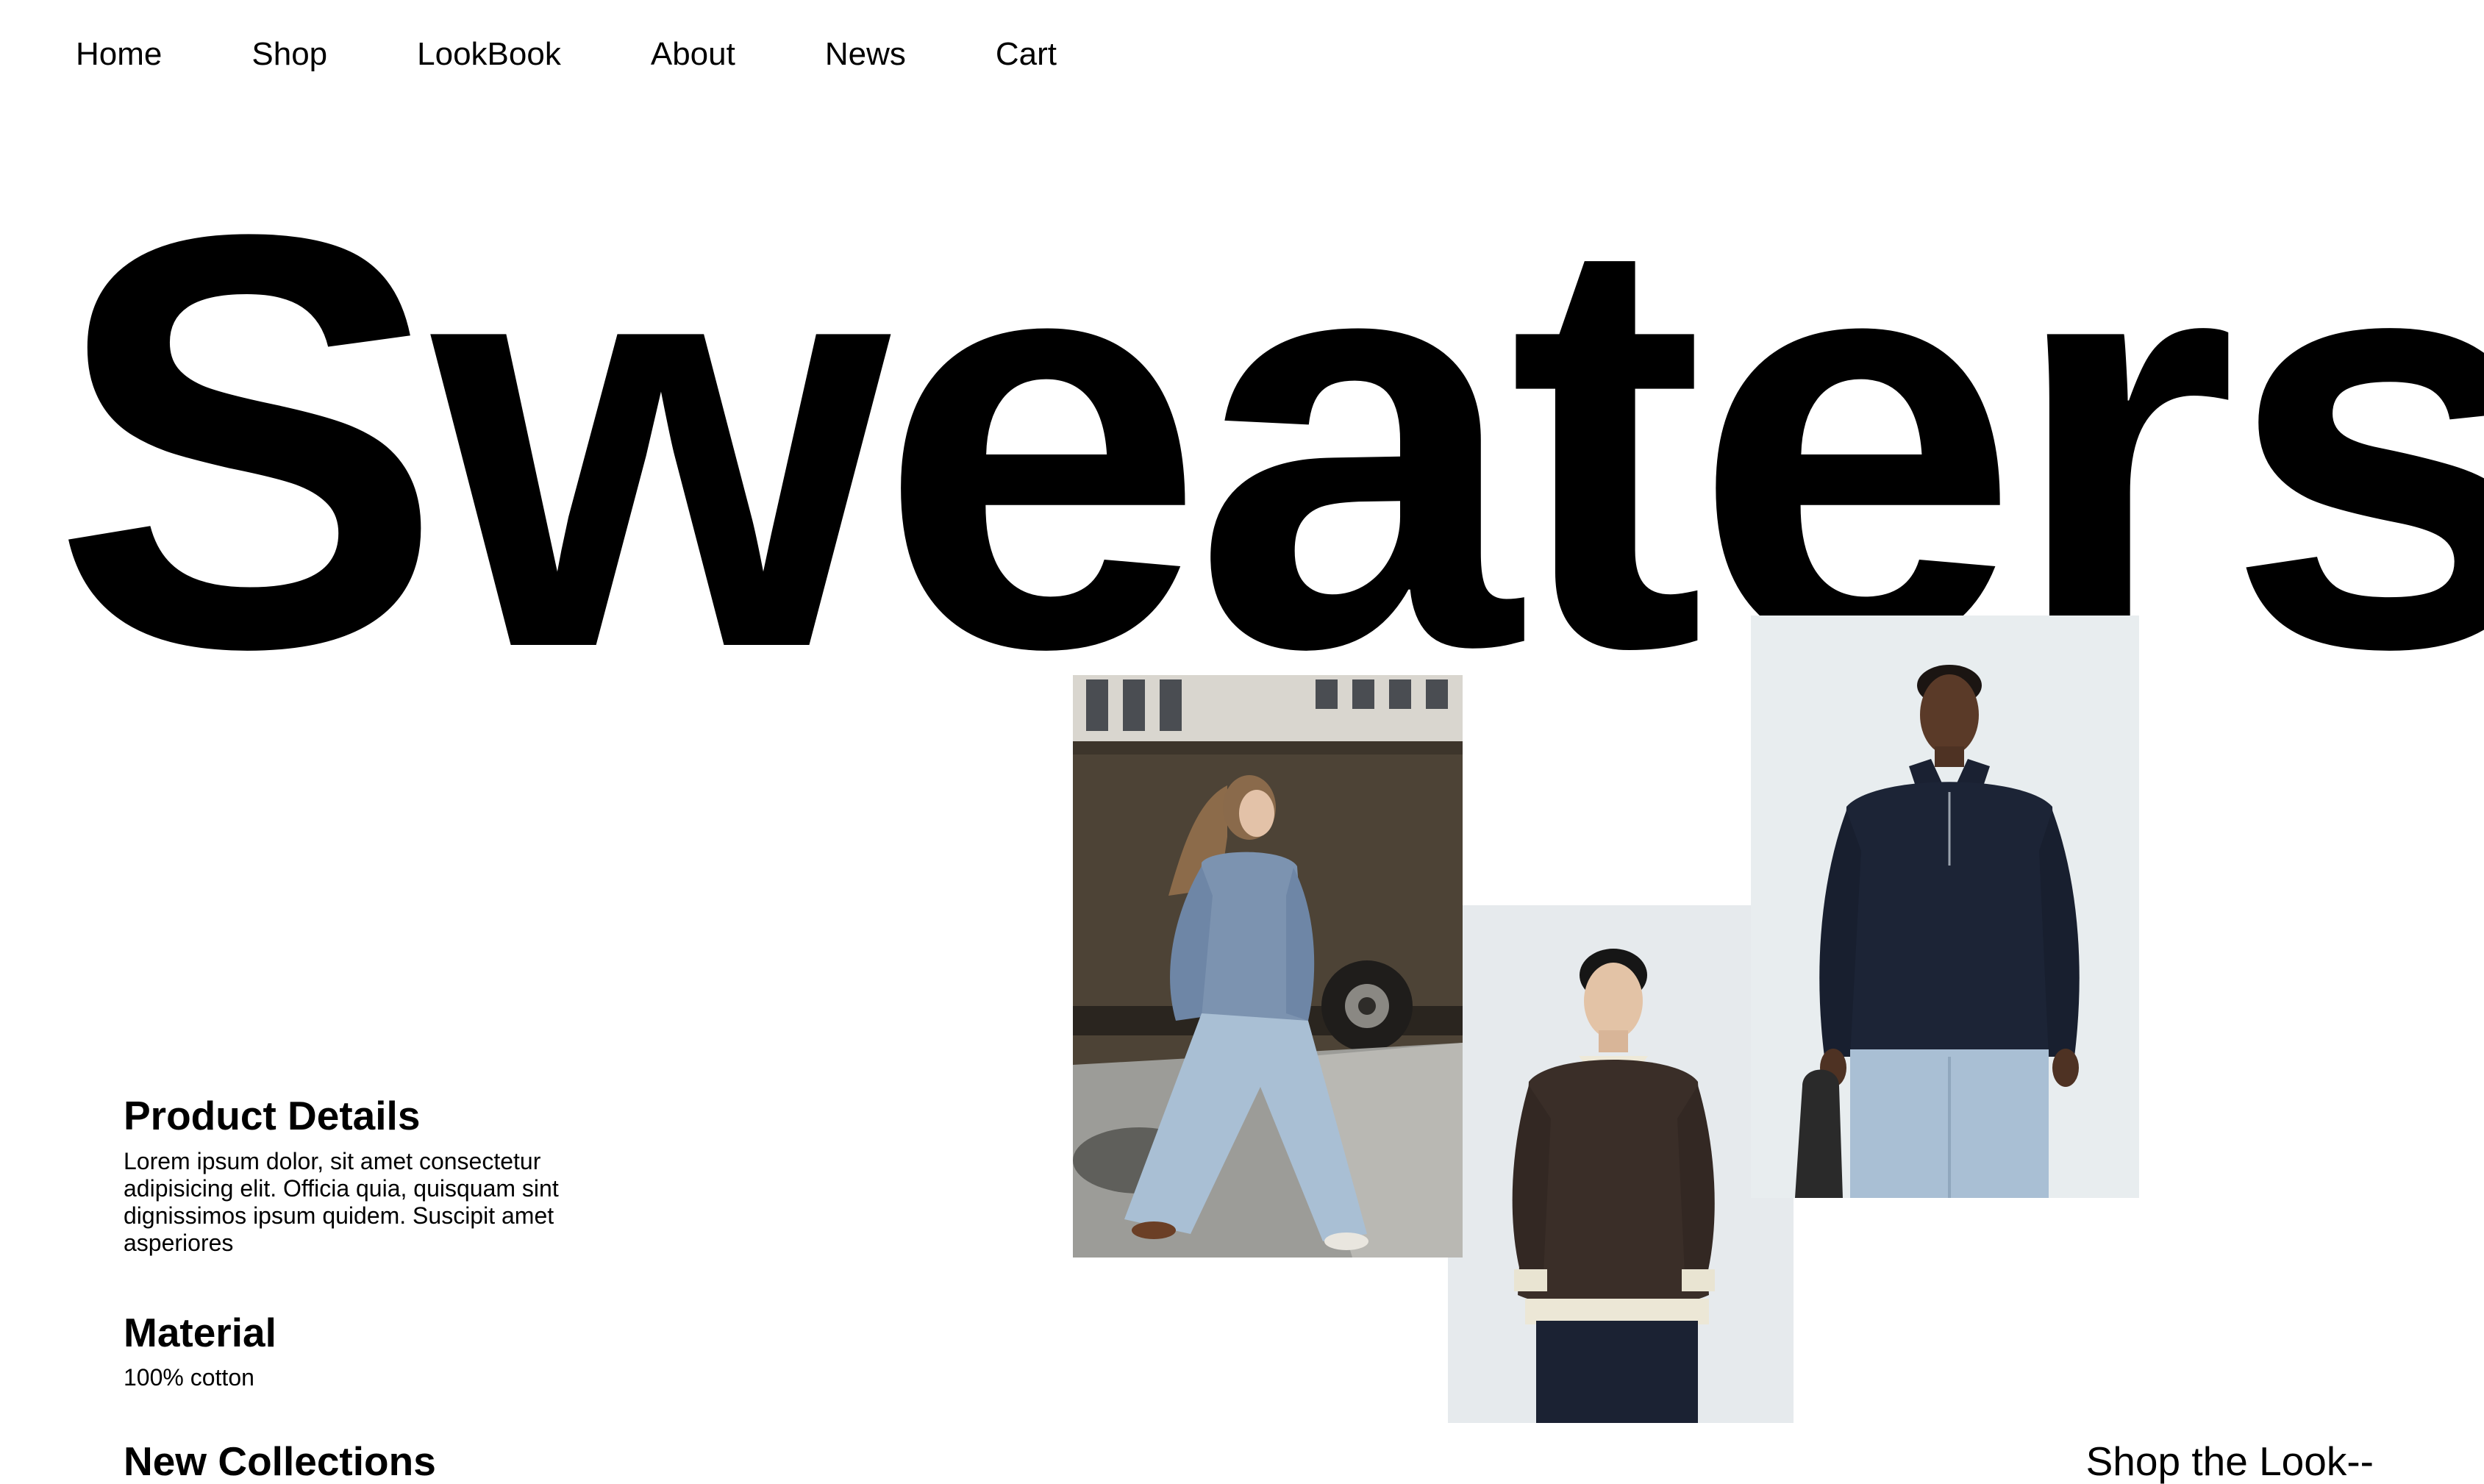 This screenshot has height=1484, width=2484. I want to click on lookbook-photo-man-navy-halfzip, so click(1945, 907).